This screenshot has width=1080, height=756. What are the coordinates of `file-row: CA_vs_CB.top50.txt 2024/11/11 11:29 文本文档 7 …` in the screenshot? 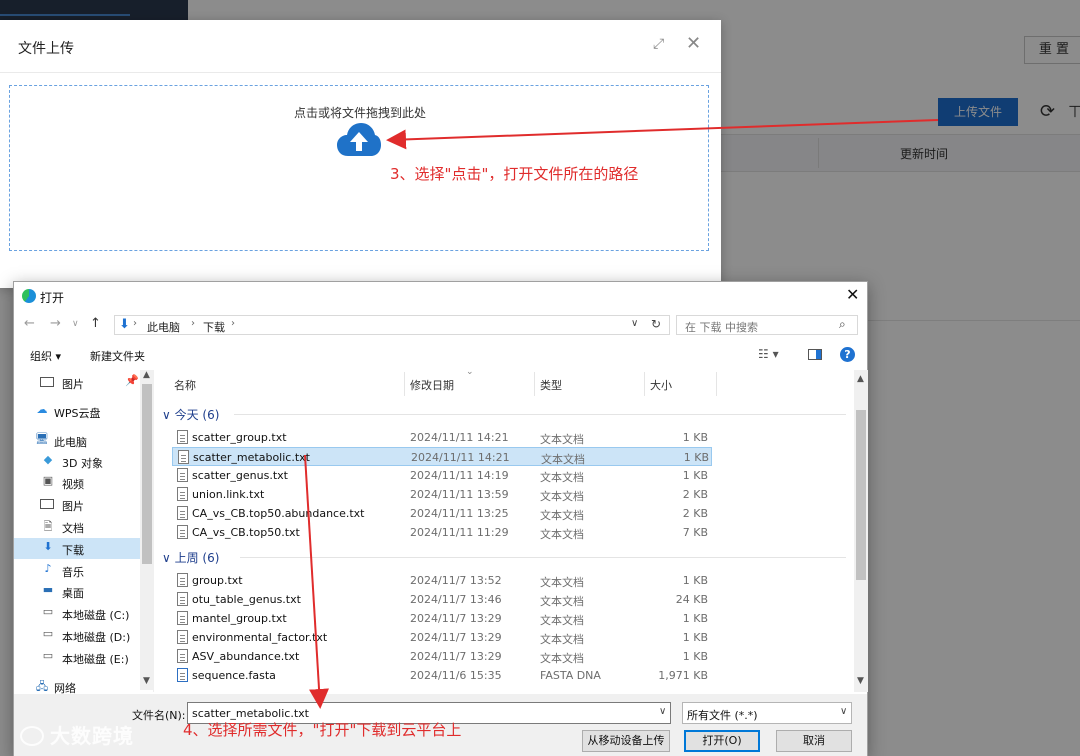 It's located at (442, 532).